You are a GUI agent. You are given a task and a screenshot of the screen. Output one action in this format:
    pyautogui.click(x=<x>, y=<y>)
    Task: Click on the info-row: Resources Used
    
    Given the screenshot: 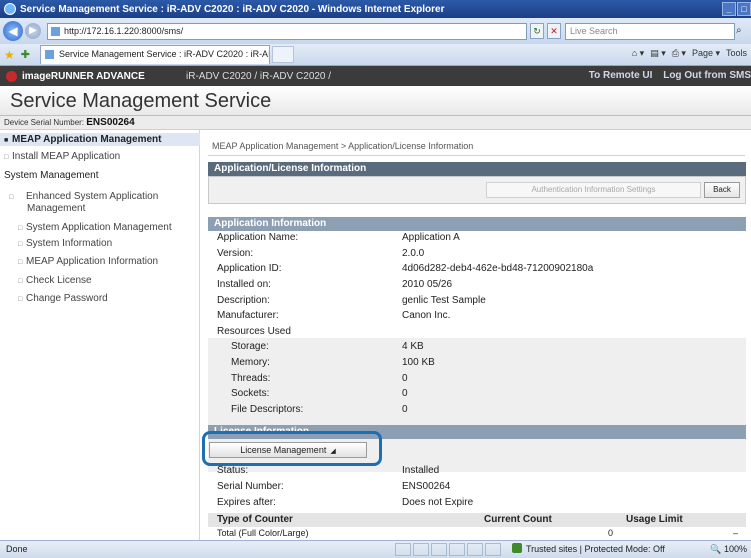 What is the action you would take?
    pyautogui.click(x=254, y=331)
    